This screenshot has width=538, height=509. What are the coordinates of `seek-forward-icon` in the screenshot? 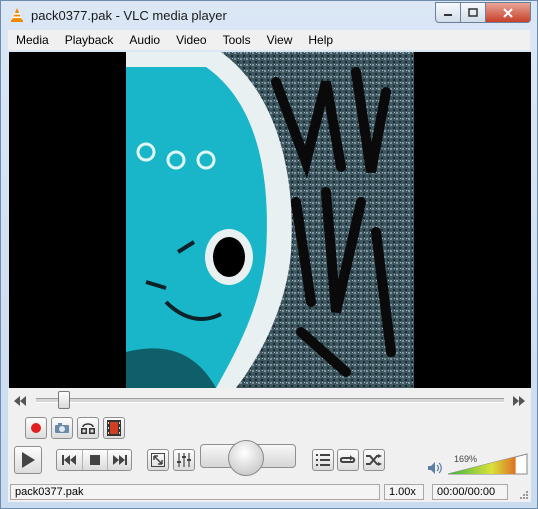 It's located at (519, 401).